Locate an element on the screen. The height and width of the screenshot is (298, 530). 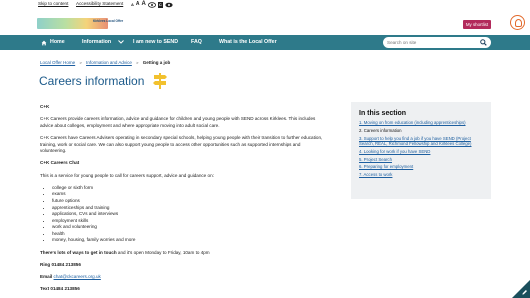
sidebar-link: 7. Access to work is located at coordinates (375, 174).